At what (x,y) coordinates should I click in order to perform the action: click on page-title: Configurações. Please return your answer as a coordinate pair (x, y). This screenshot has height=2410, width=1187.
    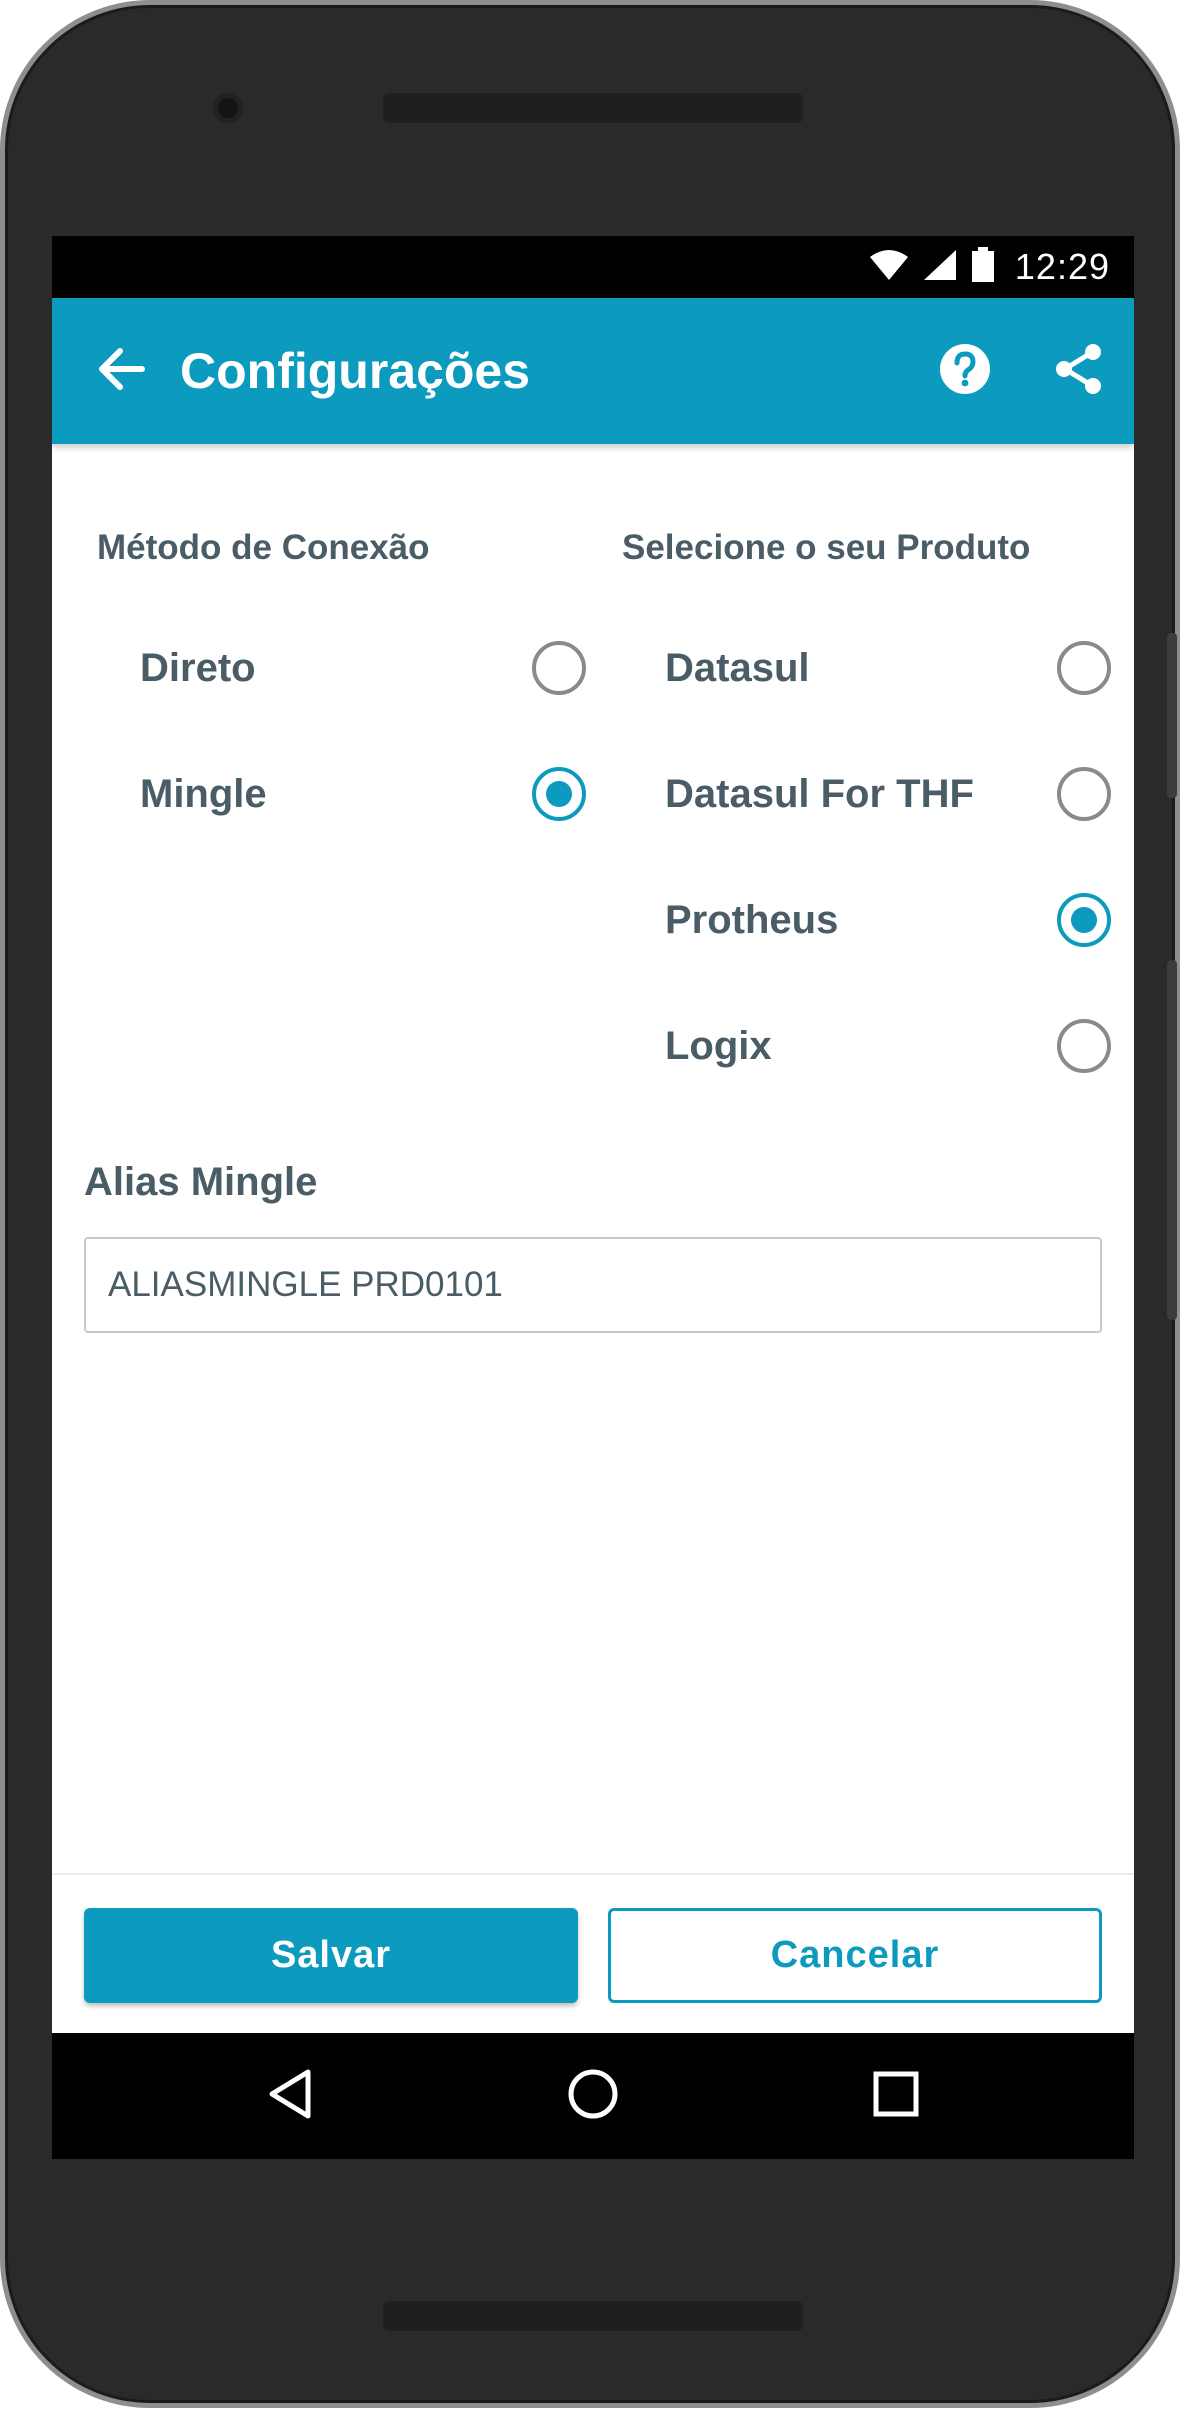
    Looking at the image, I should click on (355, 371).